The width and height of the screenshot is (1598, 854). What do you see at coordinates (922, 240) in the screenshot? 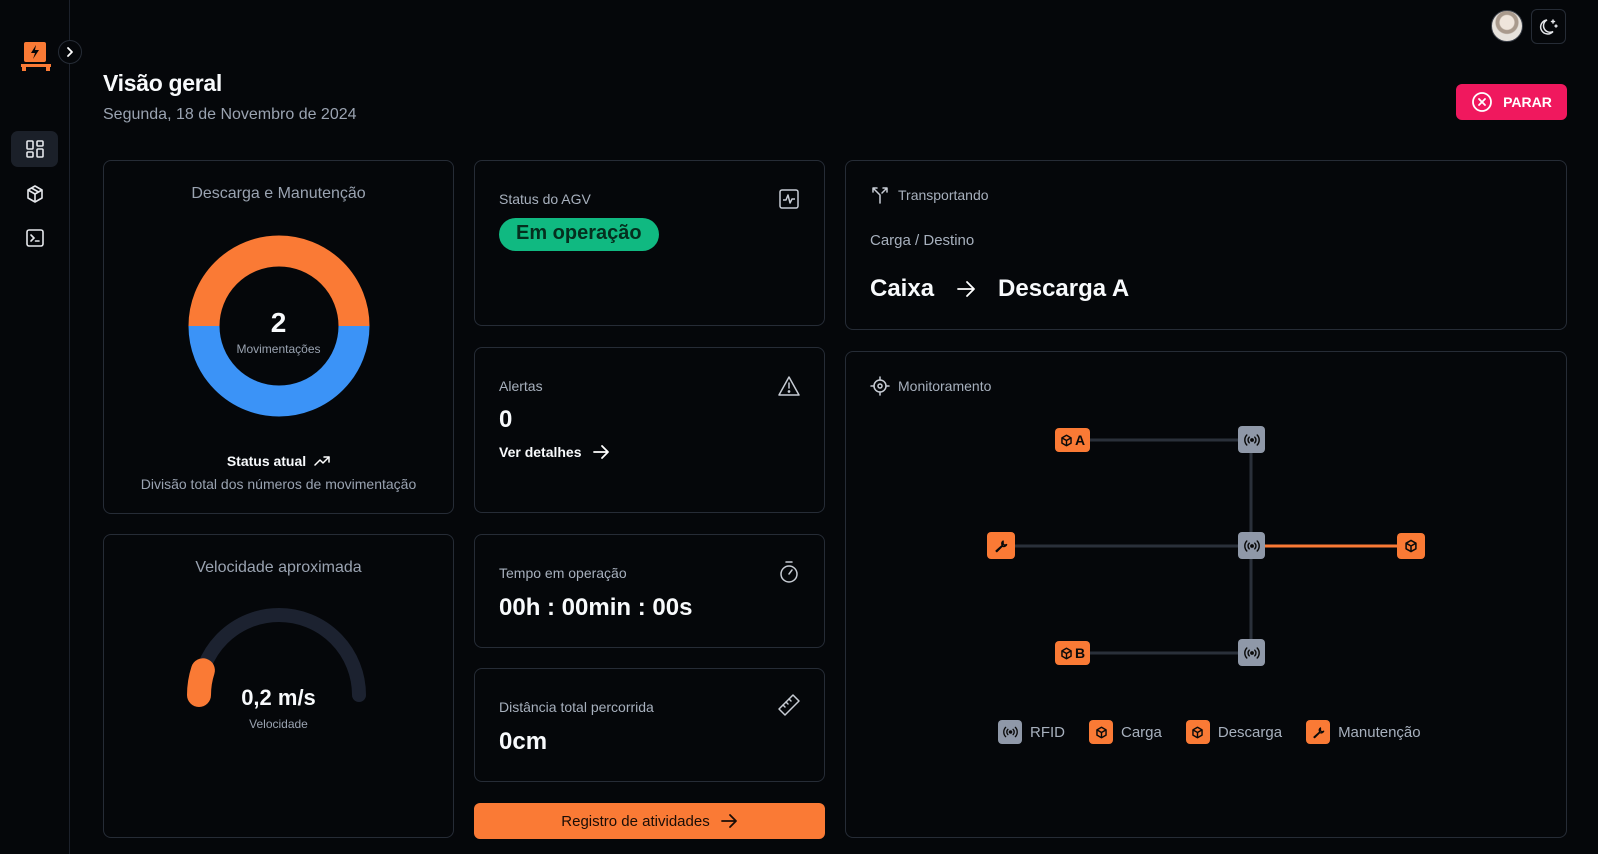
I see `transport-sublabel: Carga / Destino` at bounding box center [922, 240].